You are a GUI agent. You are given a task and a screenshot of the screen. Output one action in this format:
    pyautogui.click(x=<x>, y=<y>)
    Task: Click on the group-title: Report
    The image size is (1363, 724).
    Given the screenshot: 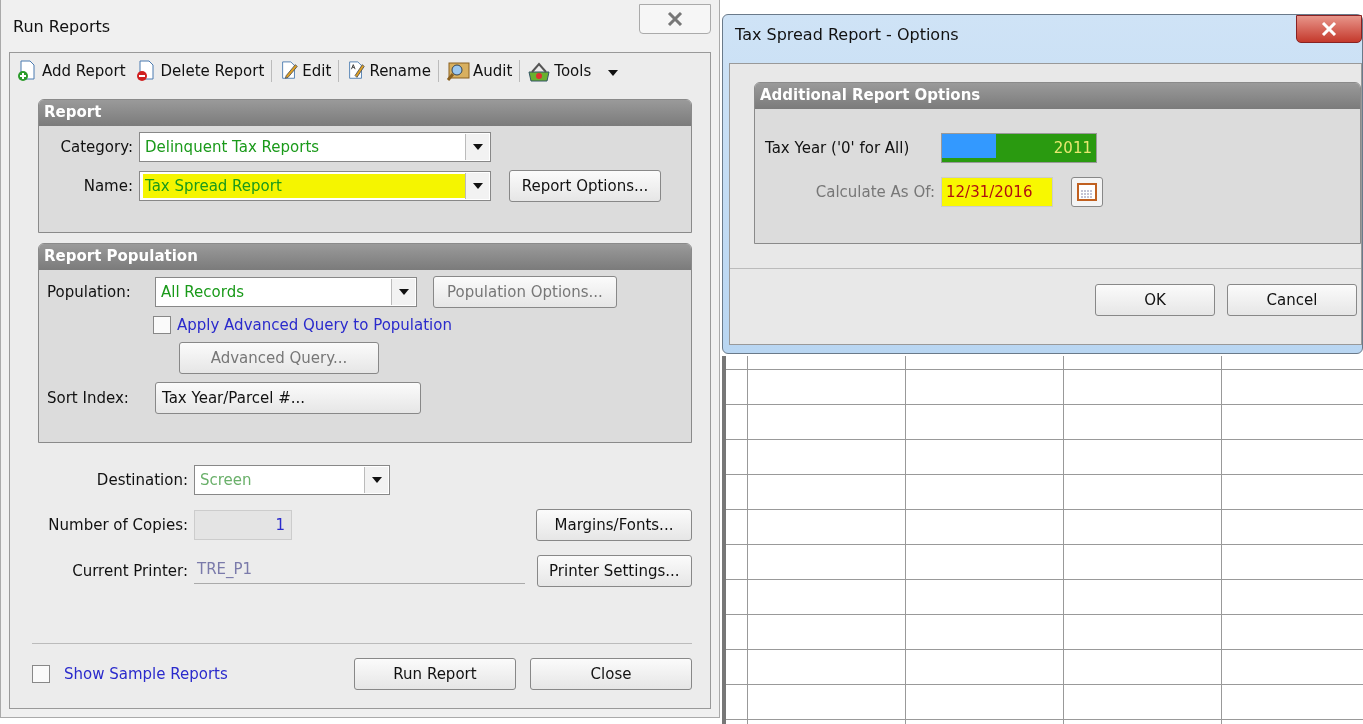 What is the action you would take?
    pyautogui.click(x=365, y=113)
    